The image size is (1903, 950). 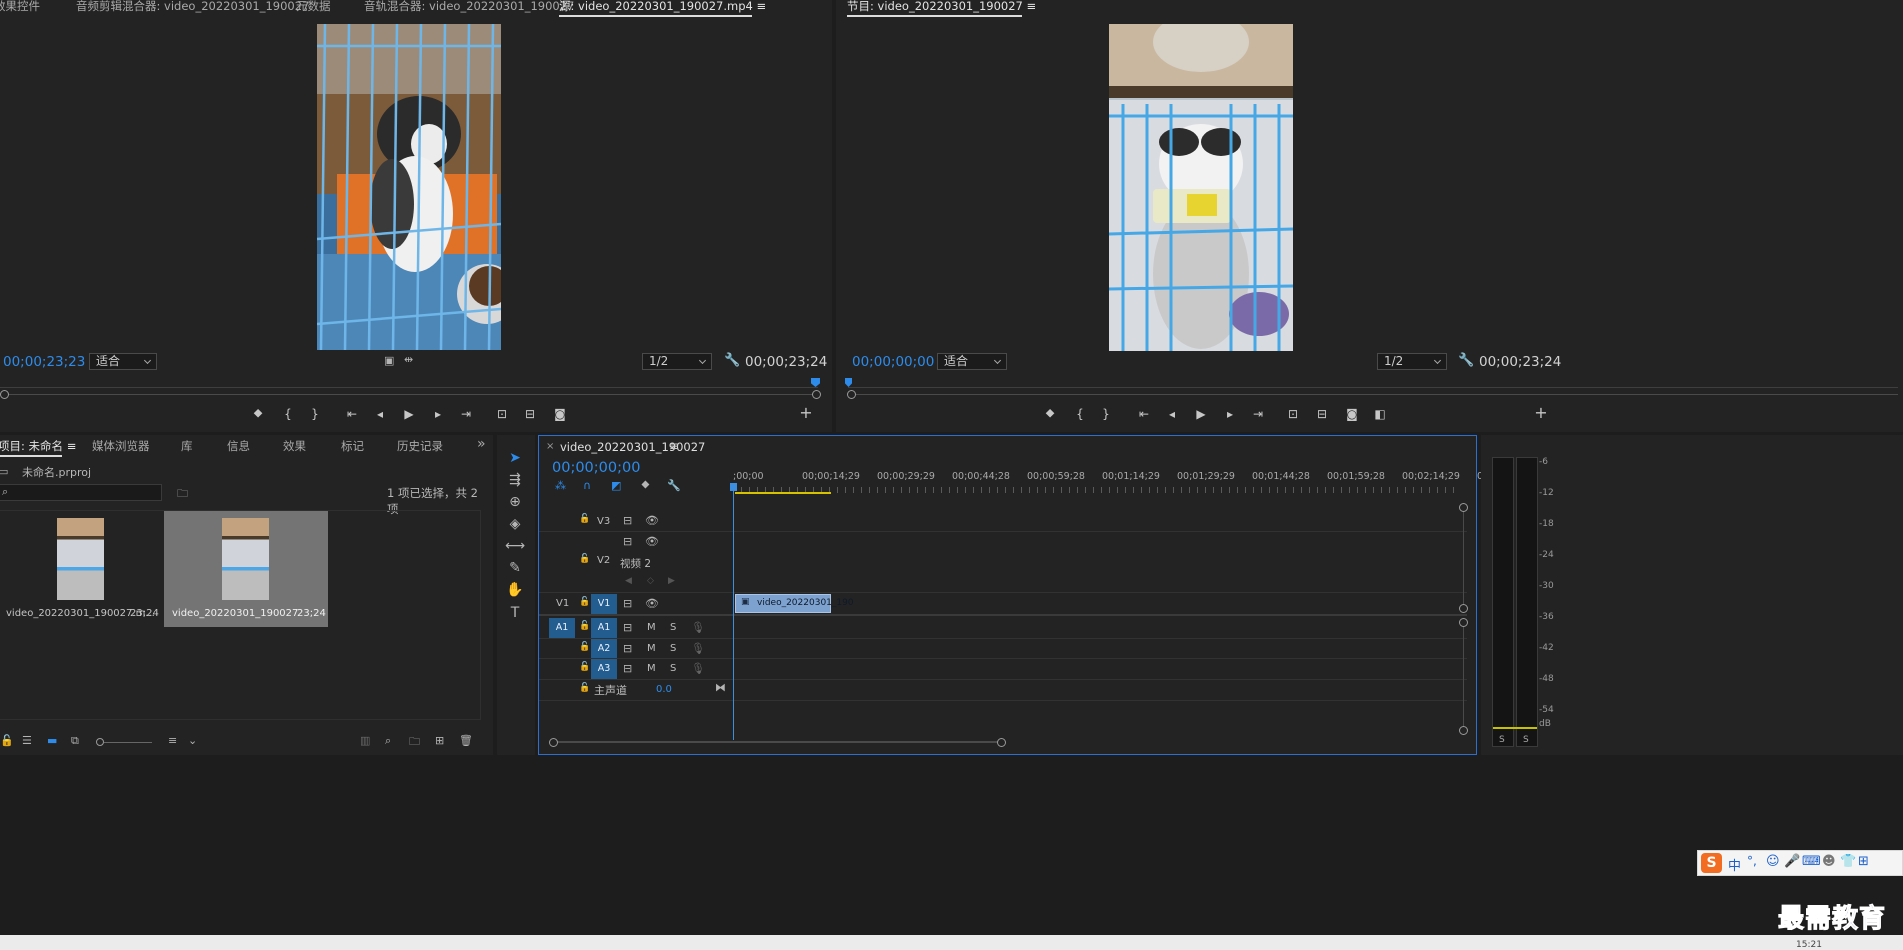 What do you see at coordinates (673, 627) in the screenshot?
I see `solo-button: S` at bounding box center [673, 627].